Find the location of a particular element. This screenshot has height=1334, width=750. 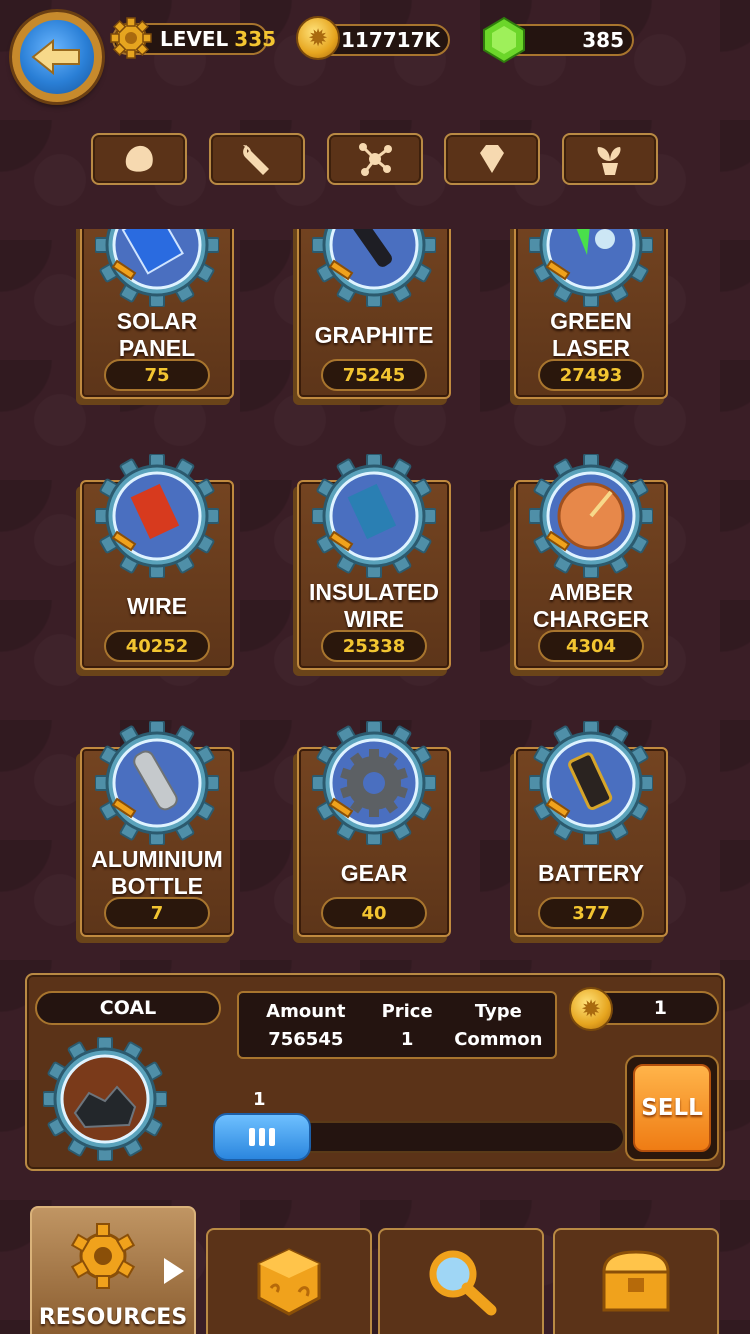

chest-icon is located at coordinates (636, 1281).